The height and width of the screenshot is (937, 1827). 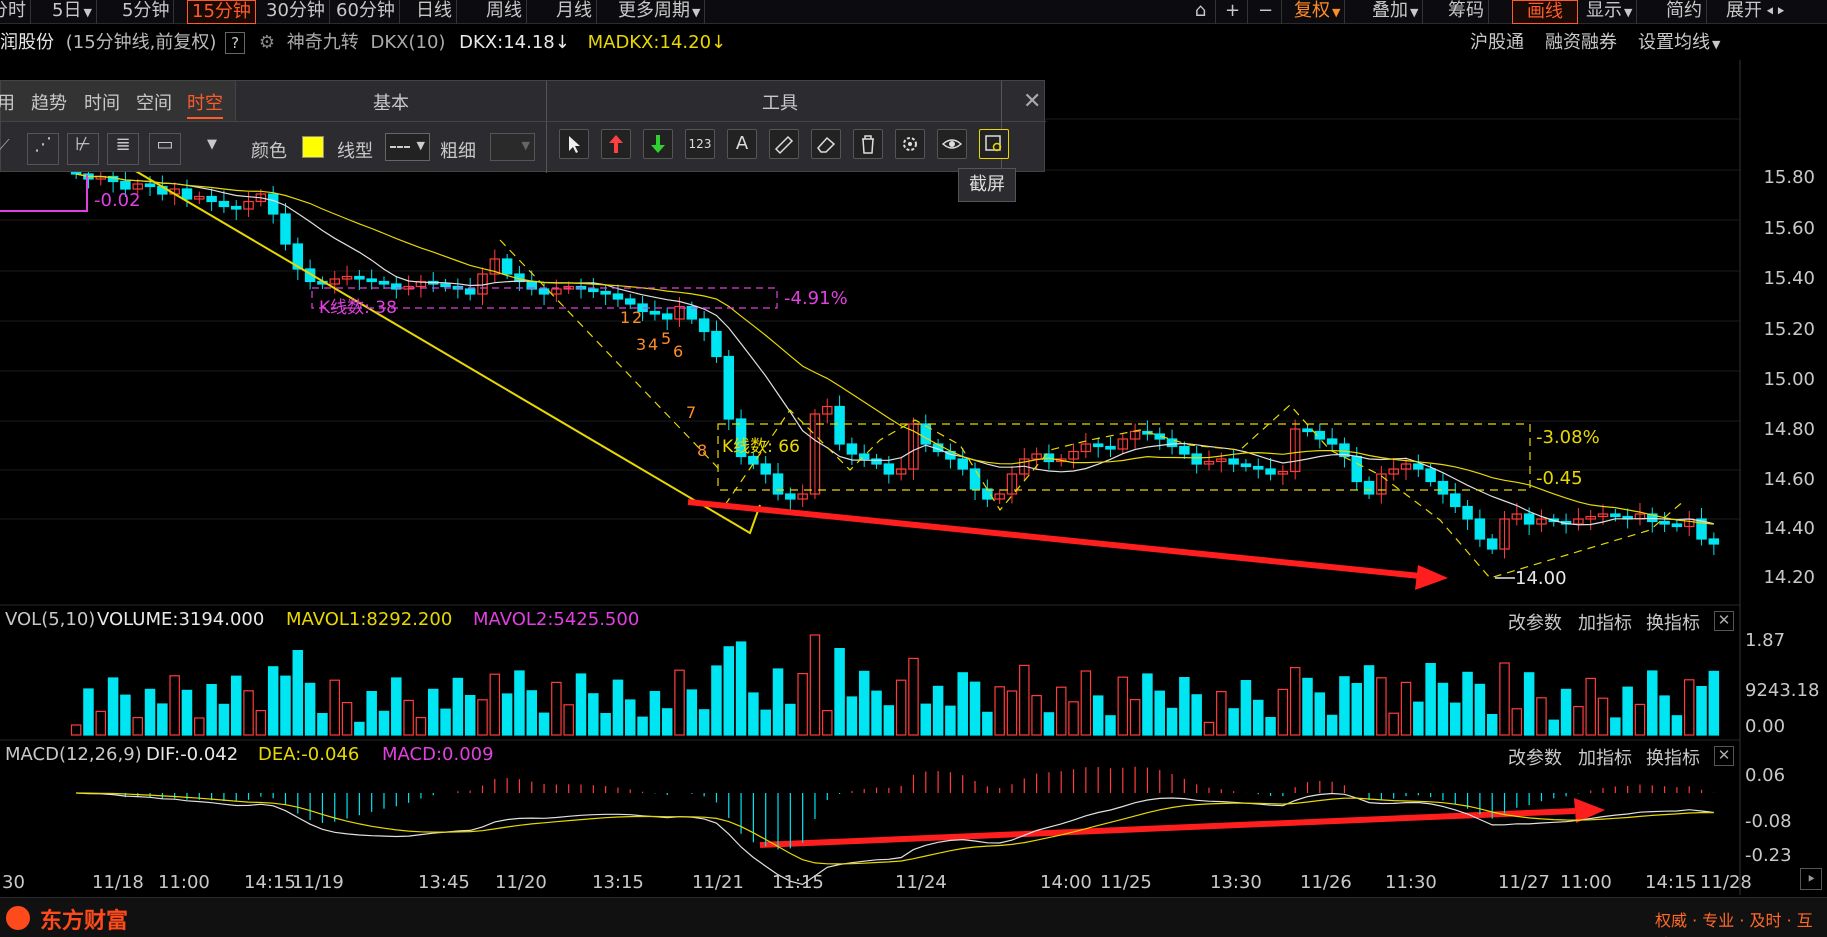 What do you see at coordinates (868, 144) in the screenshot?
I see `trash-icon` at bounding box center [868, 144].